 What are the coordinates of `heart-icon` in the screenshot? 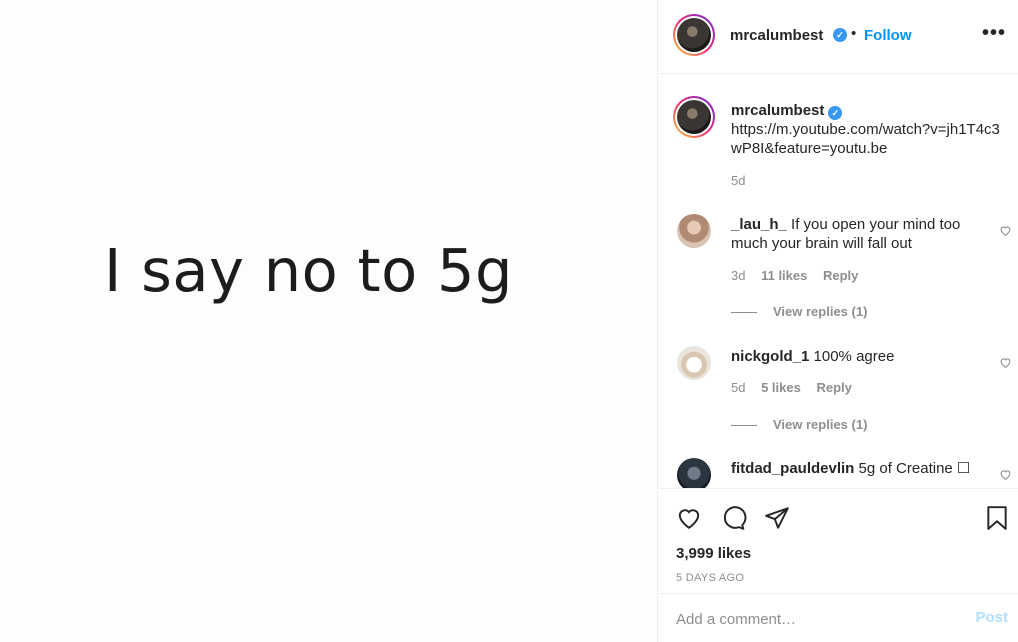 It's located at (689, 518).